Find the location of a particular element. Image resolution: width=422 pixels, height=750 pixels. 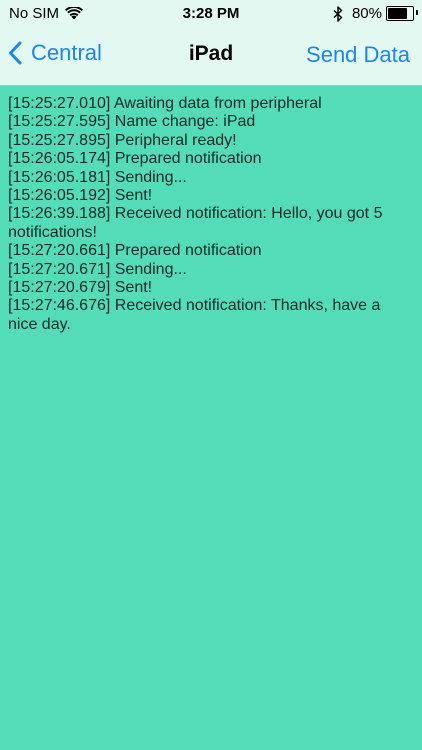

send-data-button: Send Data is located at coordinates (358, 55).